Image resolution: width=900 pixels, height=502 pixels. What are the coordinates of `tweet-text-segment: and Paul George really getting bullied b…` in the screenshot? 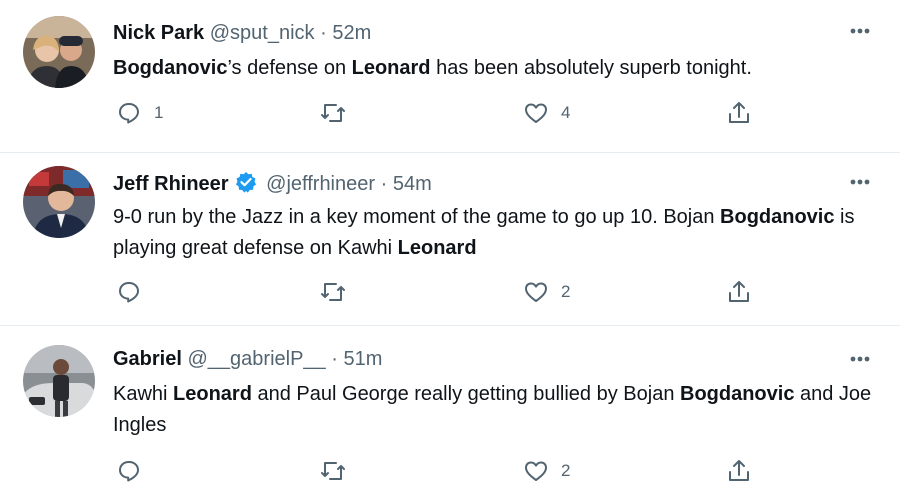 It's located at (465, 394).